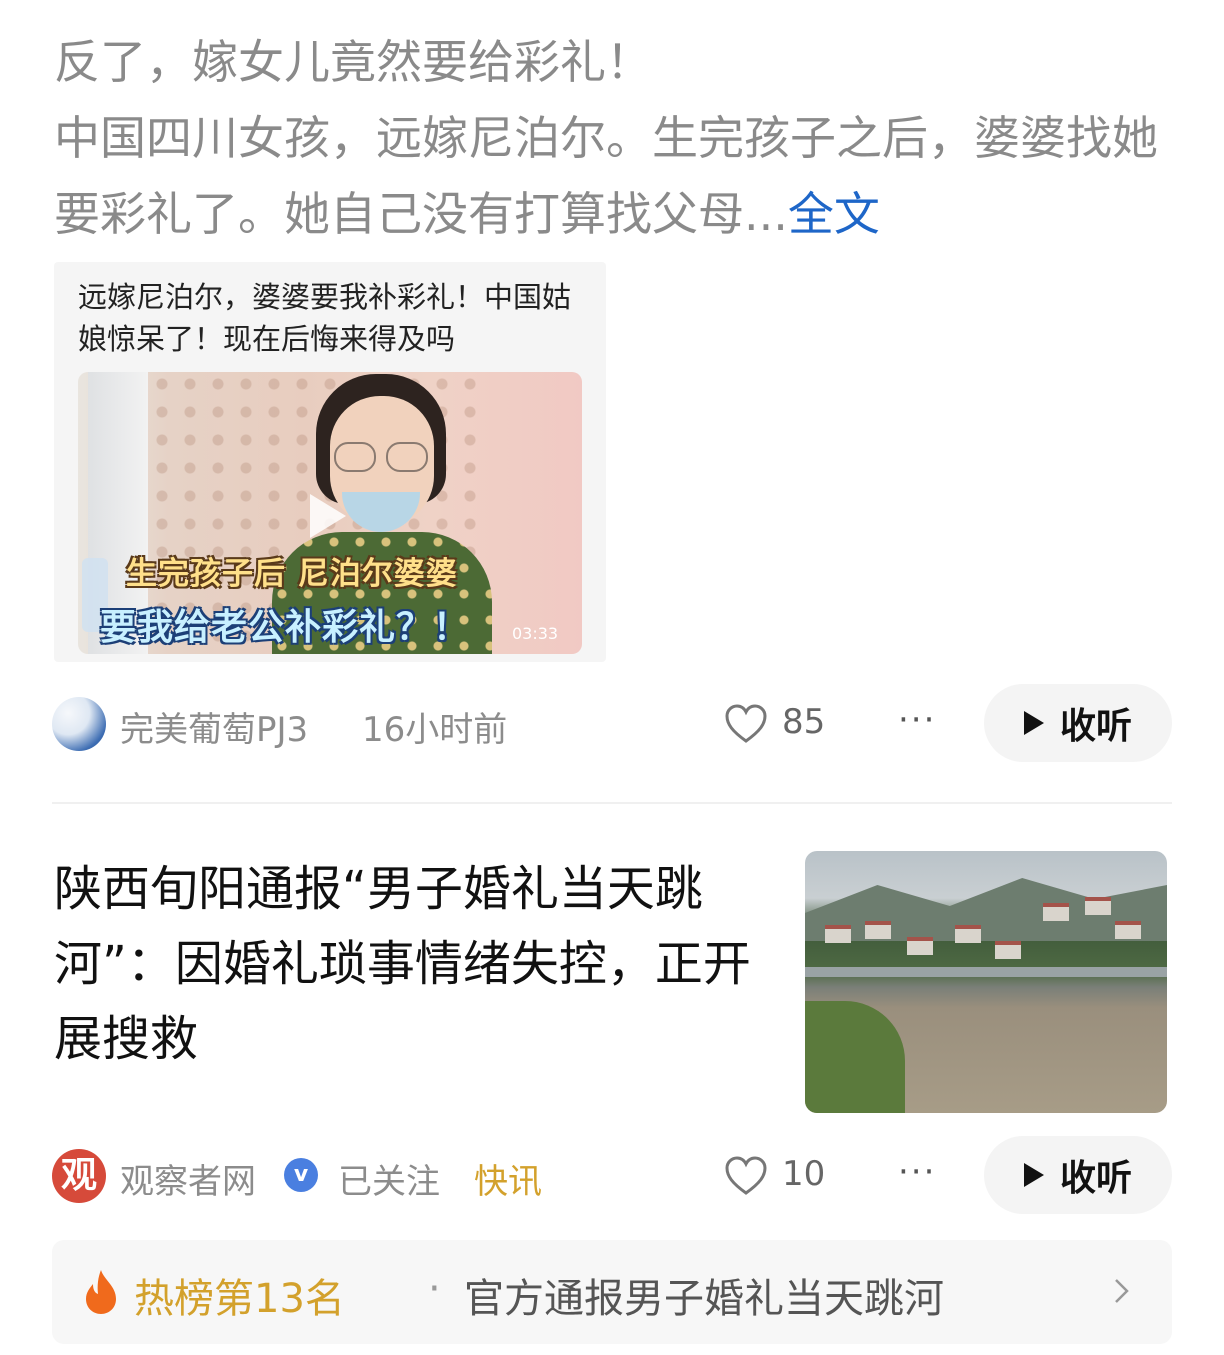 This screenshot has height=1355, width=1224. What do you see at coordinates (188, 1178) in the screenshot?
I see `author-name: 观察者网` at bounding box center [188, 1178].